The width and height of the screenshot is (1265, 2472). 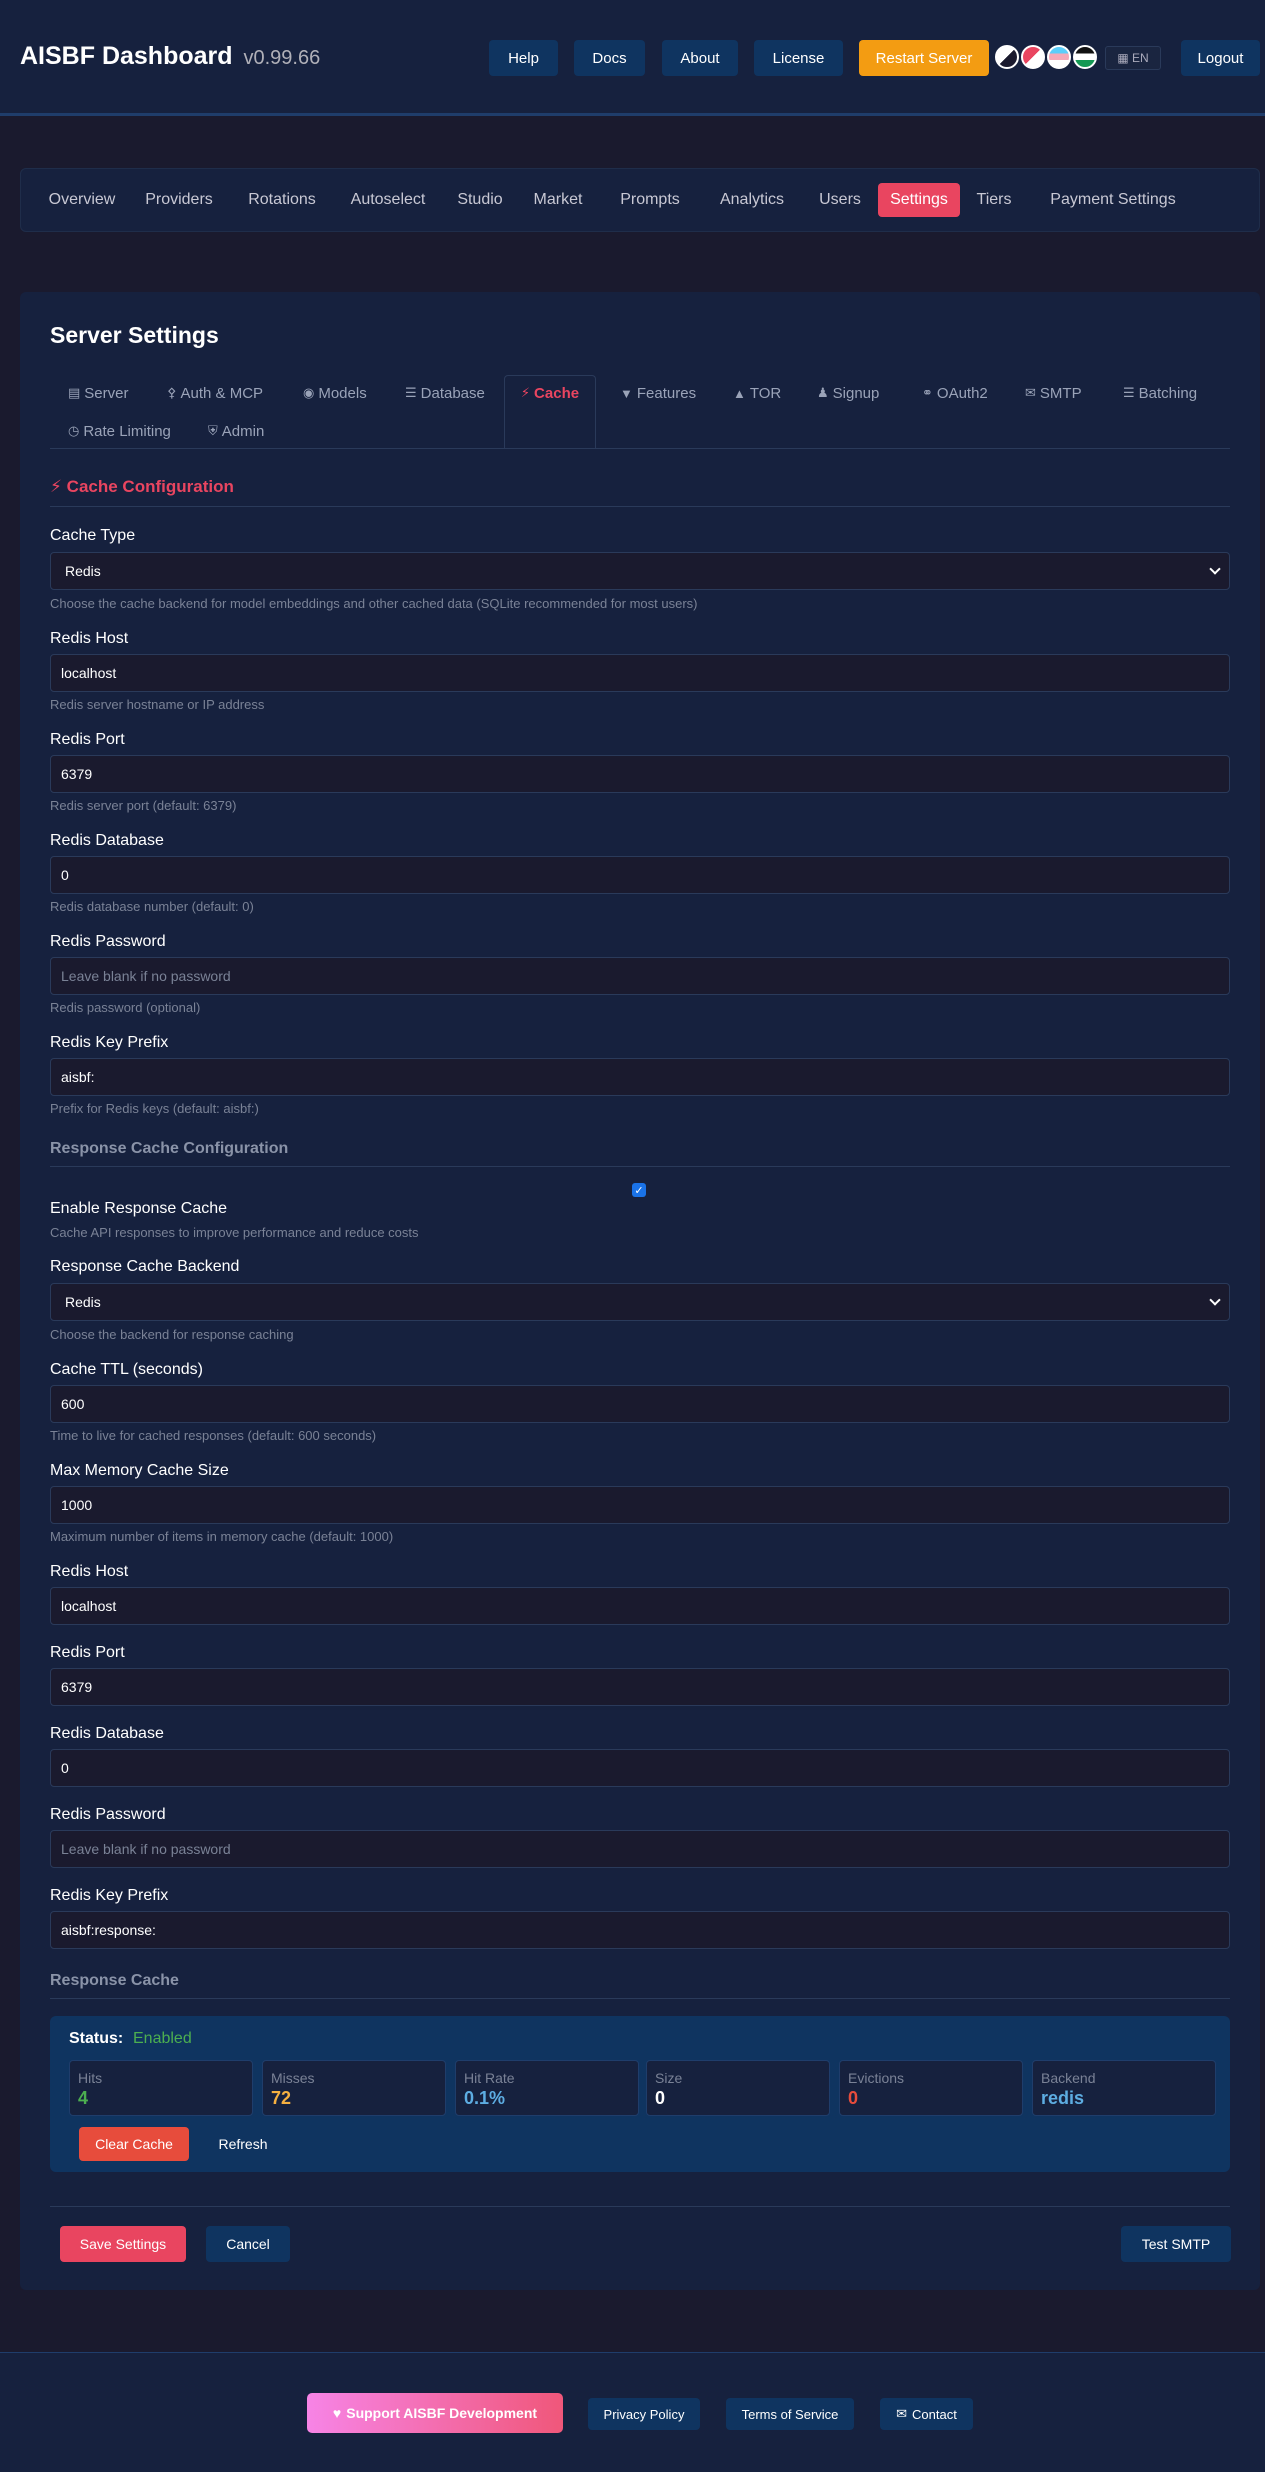 What do you see at coordinates (119, 431) in the screenshot?
I see `tab-rate-limiting: ◷ Rate Limiting` at bounding box center [119, 431].